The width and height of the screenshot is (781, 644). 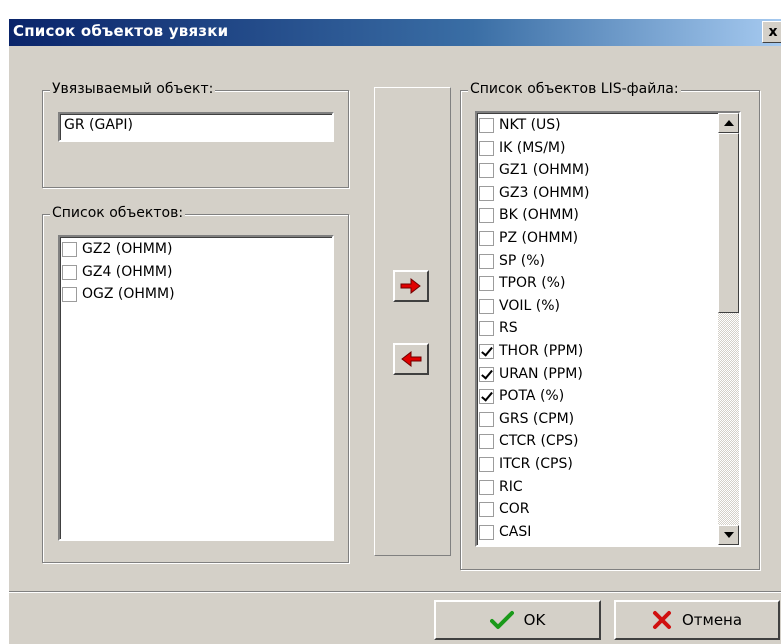 I want to click on list-item: GRS (CPM), so click(x=596, y=419).